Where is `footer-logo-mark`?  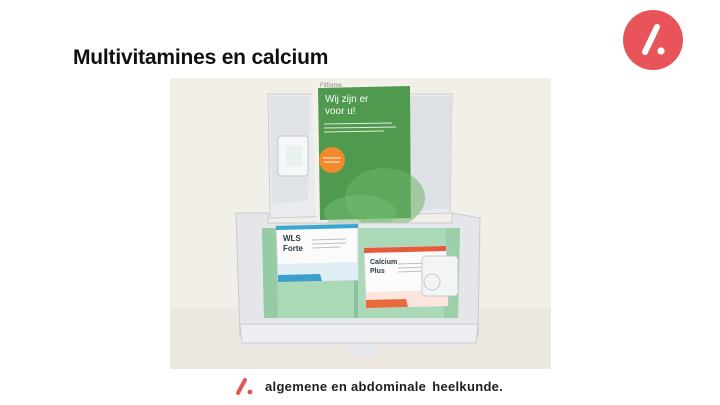 footer-logo-mark is located at coordinates (244, 386).